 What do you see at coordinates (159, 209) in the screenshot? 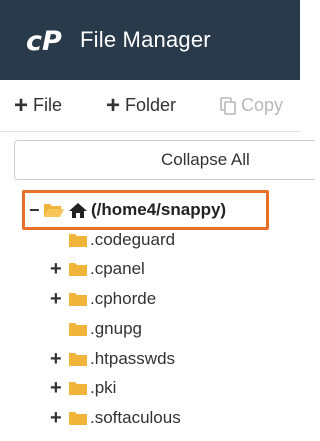
I see `tree-root-label: (/home4/snappy)` at bounding box center [159, 209].